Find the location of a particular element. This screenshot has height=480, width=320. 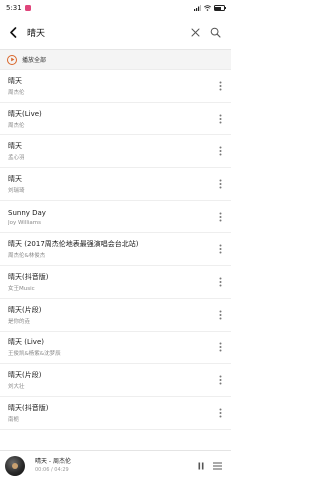

pause-icon is located at coordinates (201, 465).